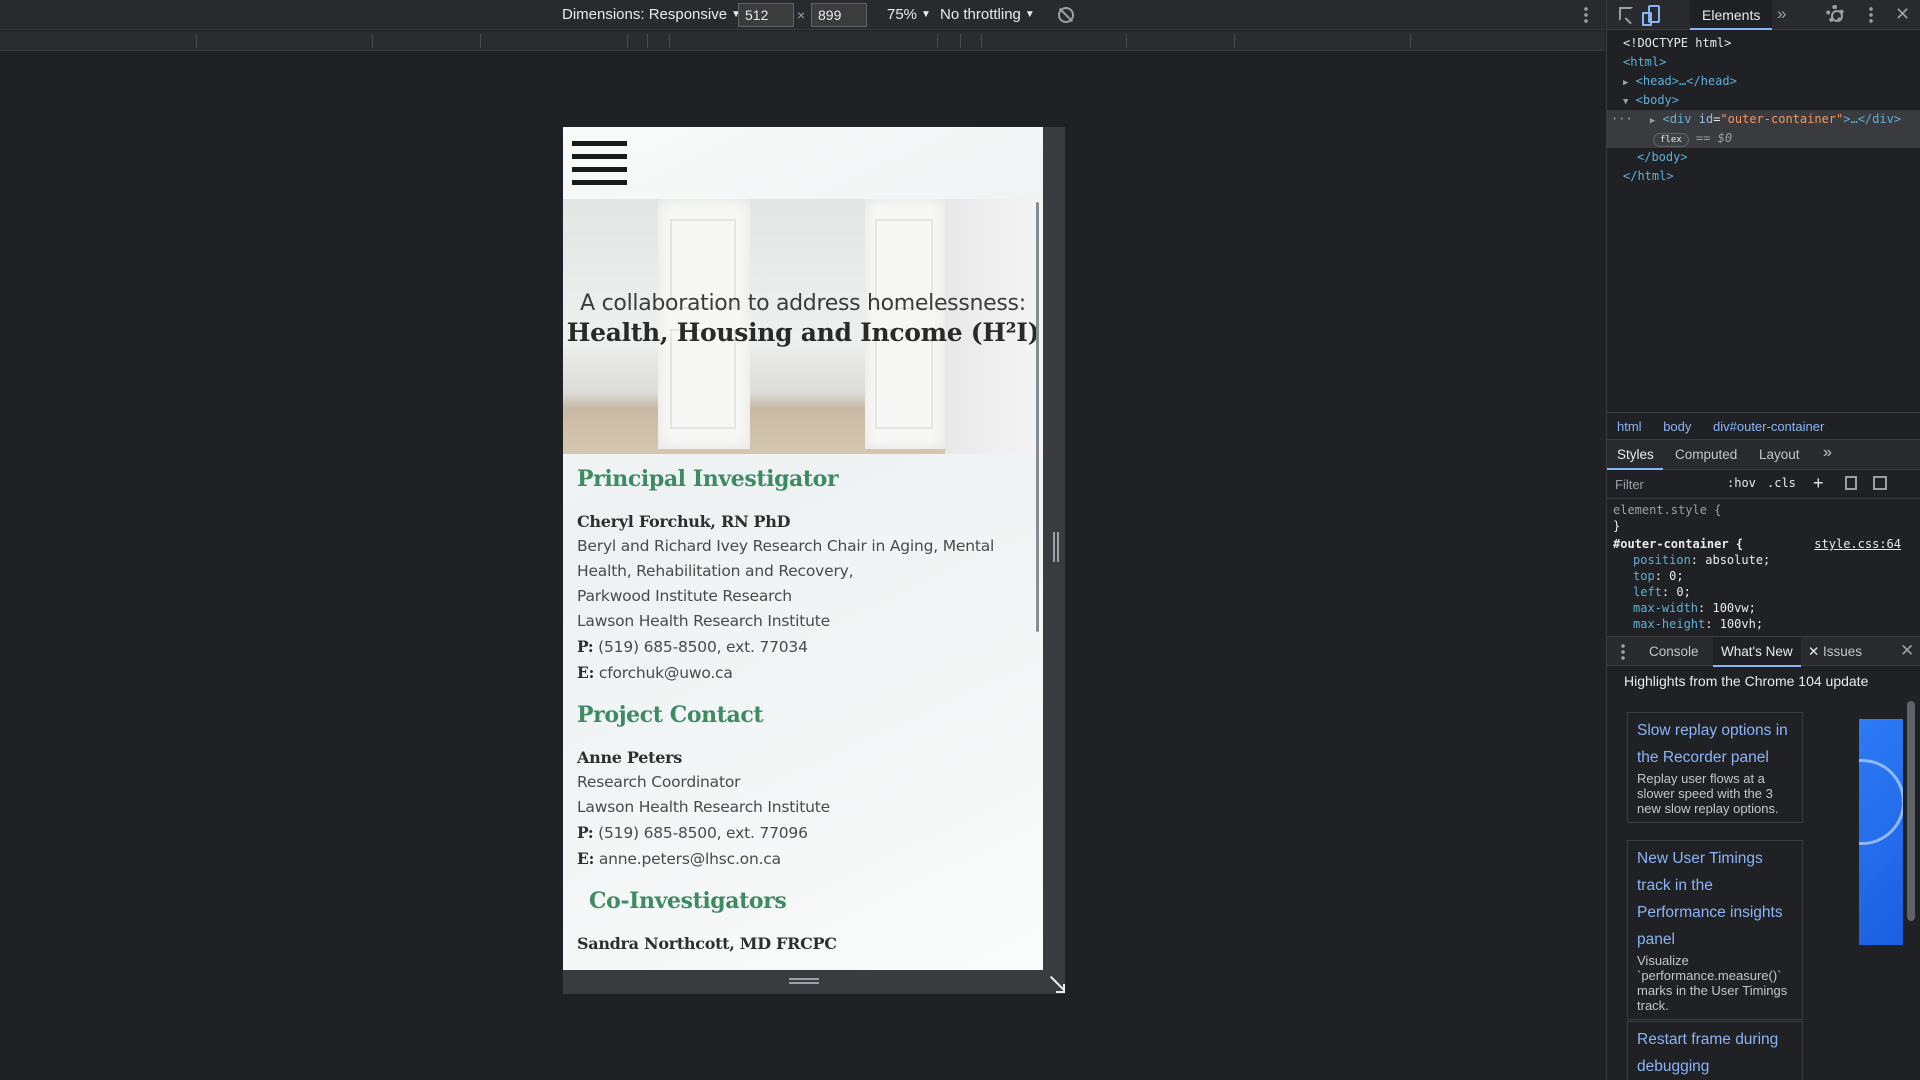 The width and height of the screenshot is (1920, 1080). Describe the element at coordinates (803, 332) in the screenshot. I see `hero-title: Health, Housing and Income (H²I)` at that location.